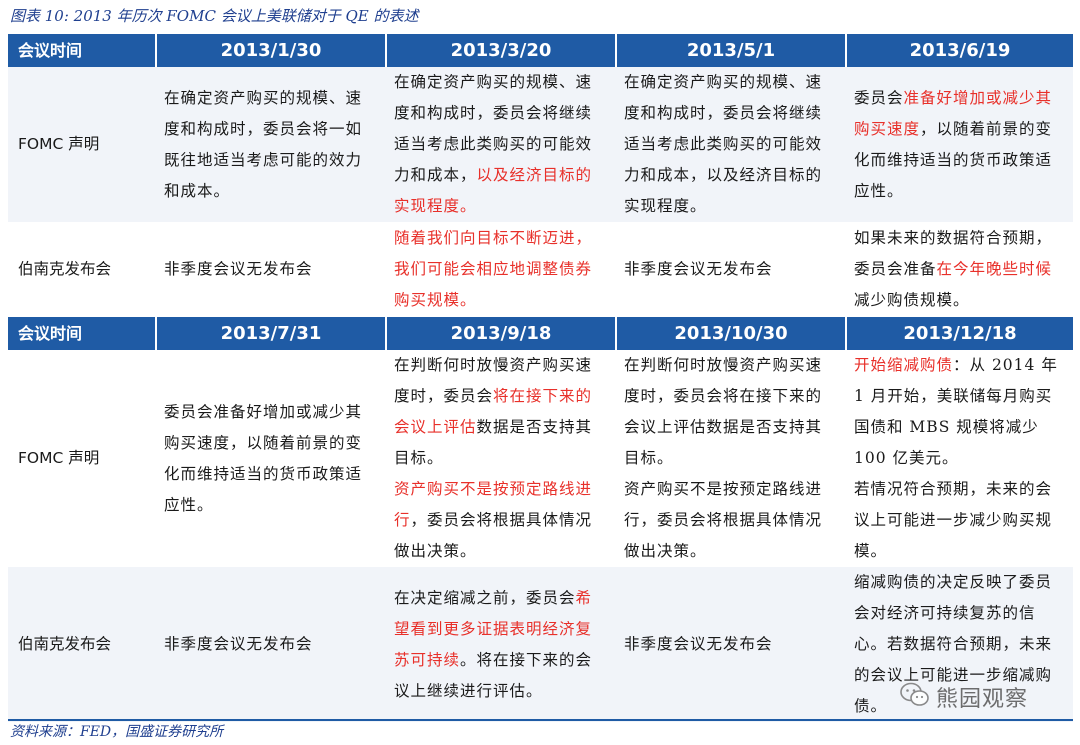 The image size is (1080, 745). I want to click on cell-text: 资产购买不是按预定路线进行，委员会将根据具体情况做出决策。, so click(723, 520).